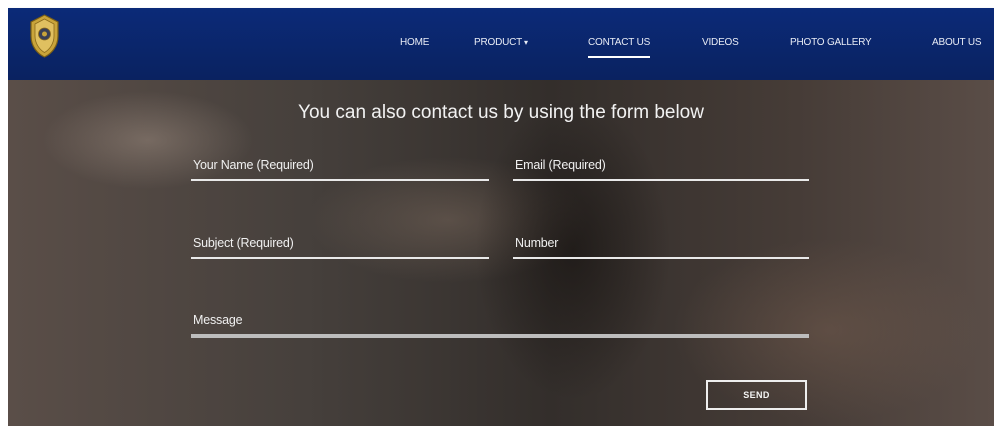  Describe the element at coordinates (537, 243) in the screenshot. I see `number-field-placeholder: Number` at that location.